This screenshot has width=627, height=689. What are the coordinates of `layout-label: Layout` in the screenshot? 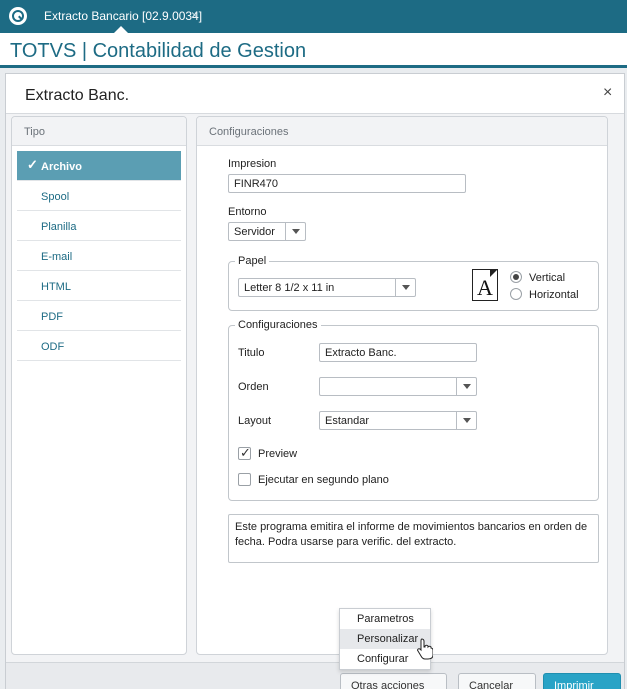 It's located at (255, 421).